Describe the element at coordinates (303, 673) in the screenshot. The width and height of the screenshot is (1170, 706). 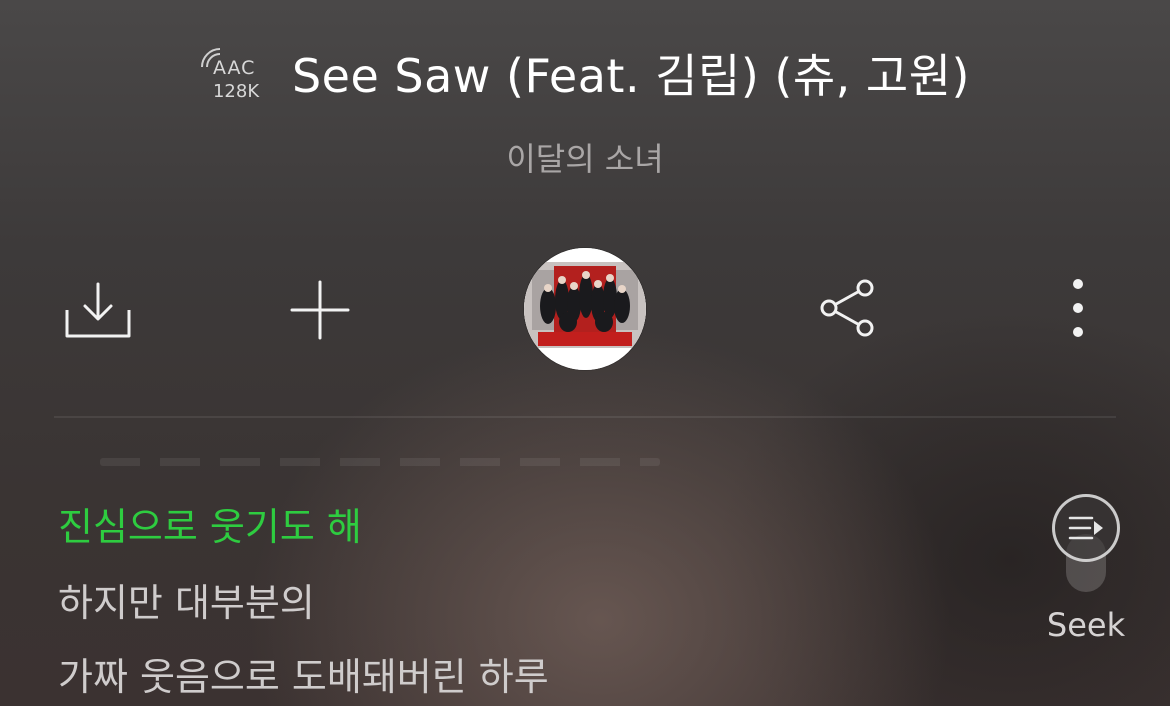
I see `lyric-next-line: 가짜 웃음으로 도배돼버린 하루` at that location.